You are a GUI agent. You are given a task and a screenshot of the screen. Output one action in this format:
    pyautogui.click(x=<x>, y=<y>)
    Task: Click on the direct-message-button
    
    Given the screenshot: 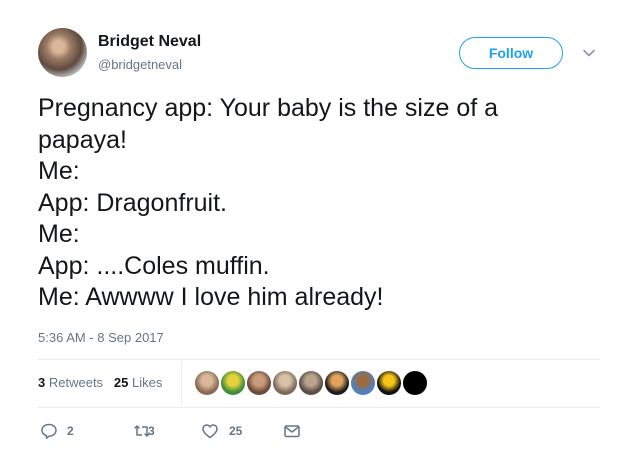 What is the action you would take?
    pyautogui.click(x=293, y=430)
    